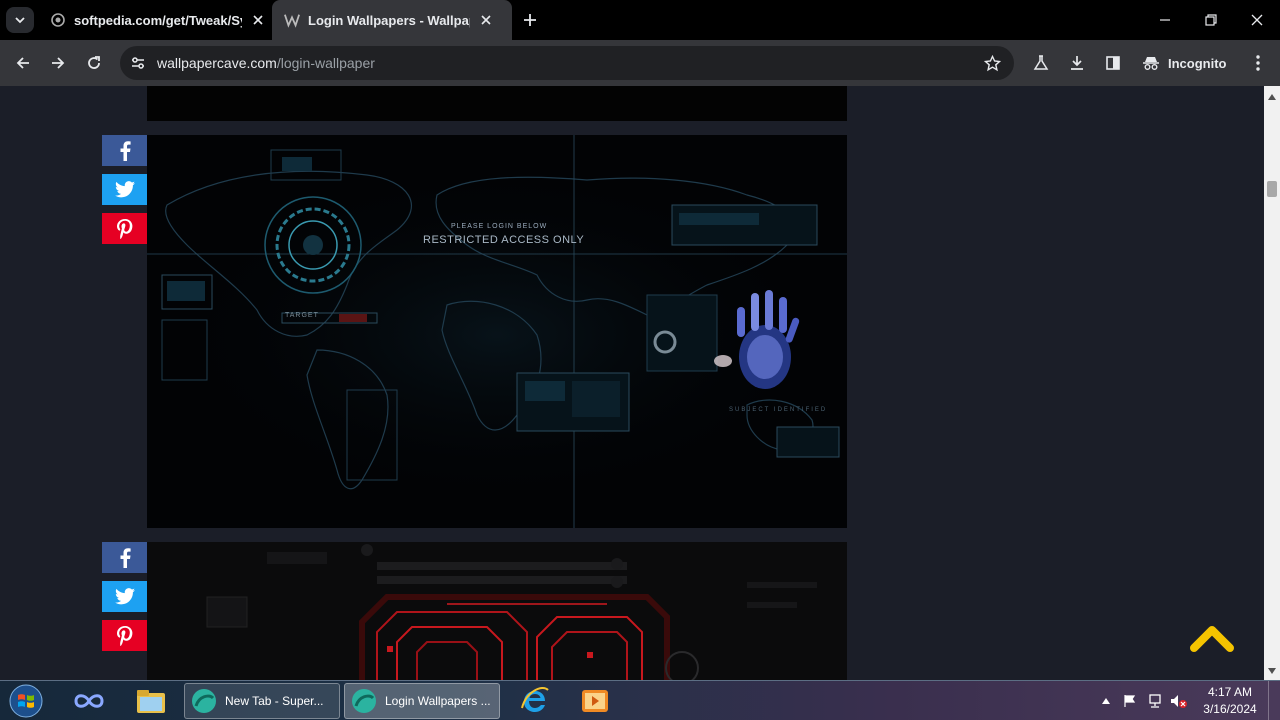 This screenshot has height=720, width=1280. What do you see at coordinates (389, 20) in the screenshot?
I see `tab-title: Login Wallpapers - Wallpaper` at bounding box center [389, 20].